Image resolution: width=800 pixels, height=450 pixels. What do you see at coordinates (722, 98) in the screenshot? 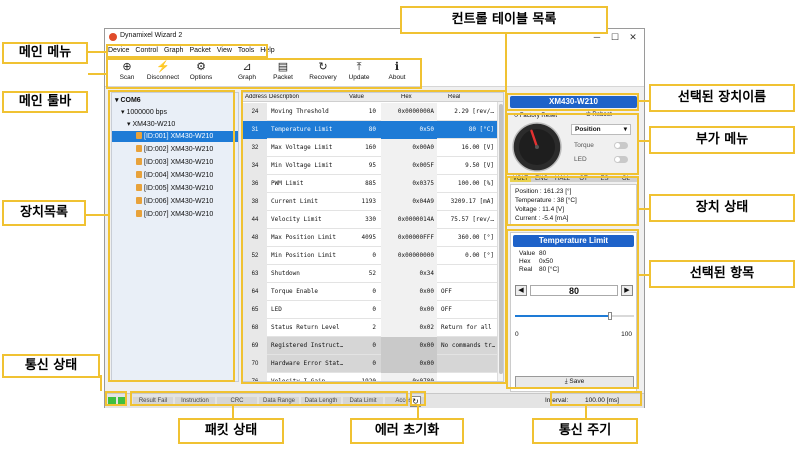
I see `label-selected-device: 선택된 장치이름` at bounding box center [722, 98].